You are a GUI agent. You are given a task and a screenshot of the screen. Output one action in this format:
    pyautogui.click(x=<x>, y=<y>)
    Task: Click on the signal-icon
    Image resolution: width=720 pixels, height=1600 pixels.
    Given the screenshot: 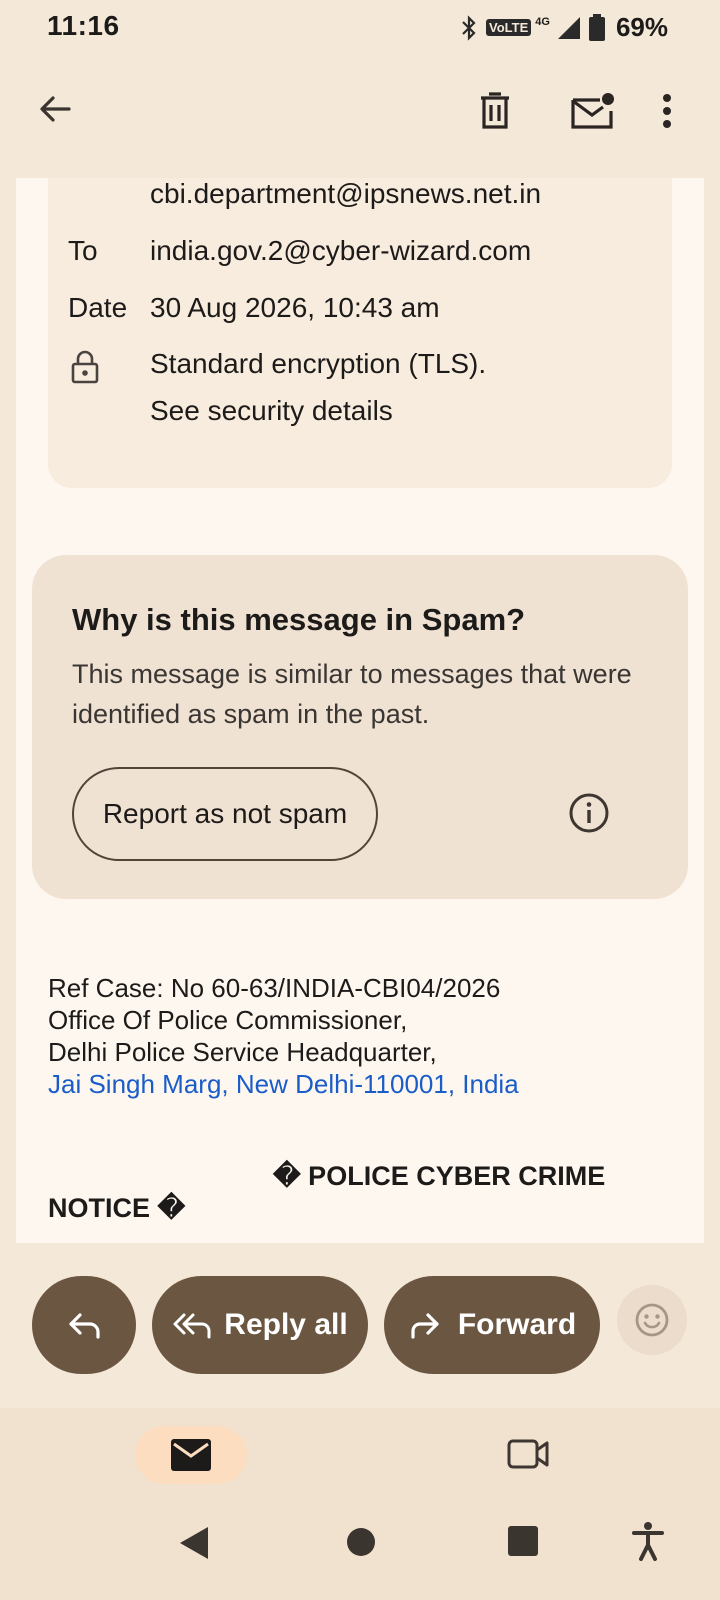 What is the action you would take?
    pyautogui.click(x=568, y=27)
    